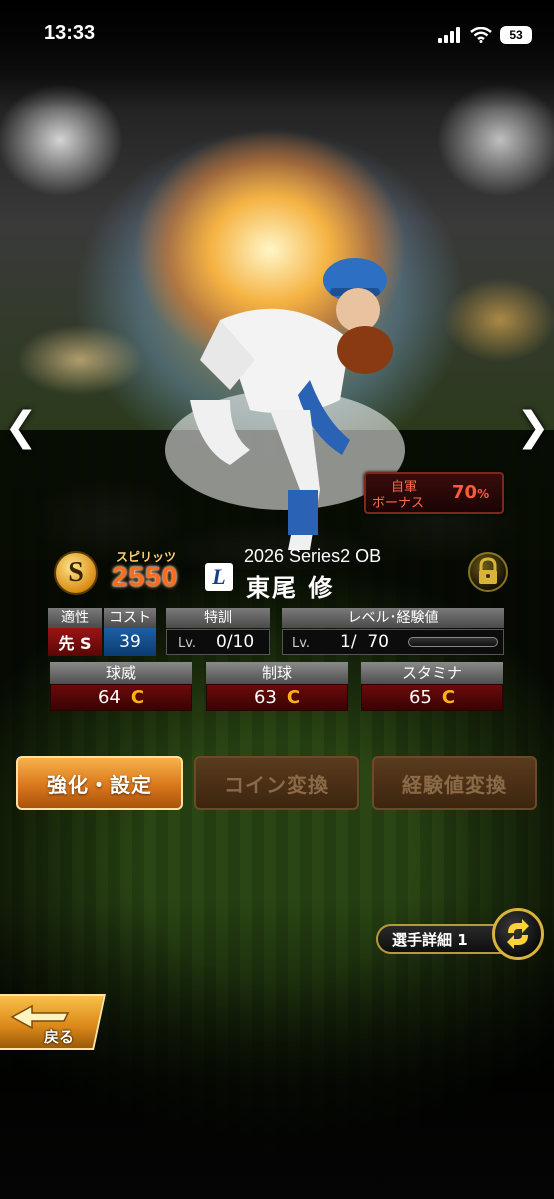  What do you see at coordinates (75, 618) in the screenshot?
I see `aptitude-header: 適性` at bounding box center [75, 618].